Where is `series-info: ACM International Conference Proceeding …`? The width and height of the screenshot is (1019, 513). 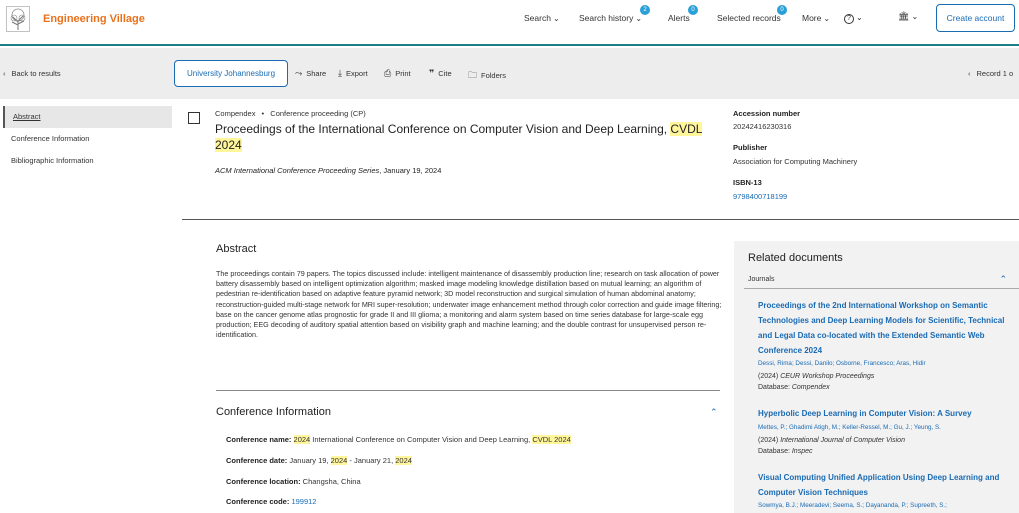
series-info: ACM International Conference Proceeding … is located at coordinates (328, 170).